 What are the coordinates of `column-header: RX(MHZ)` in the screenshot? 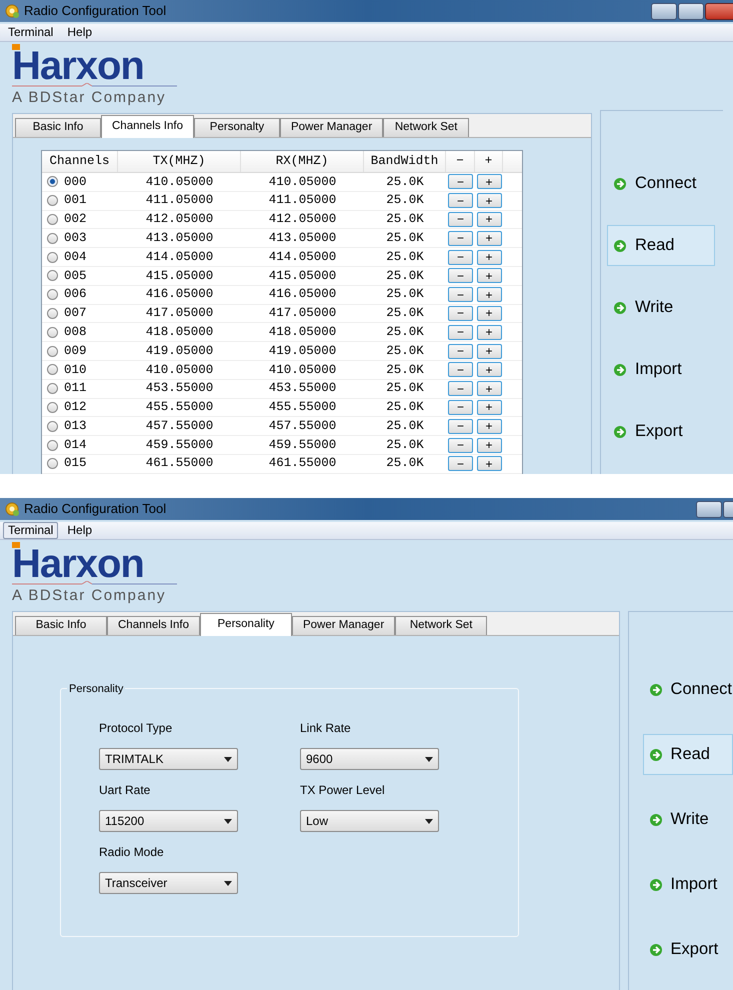 It's located at (302, 161).